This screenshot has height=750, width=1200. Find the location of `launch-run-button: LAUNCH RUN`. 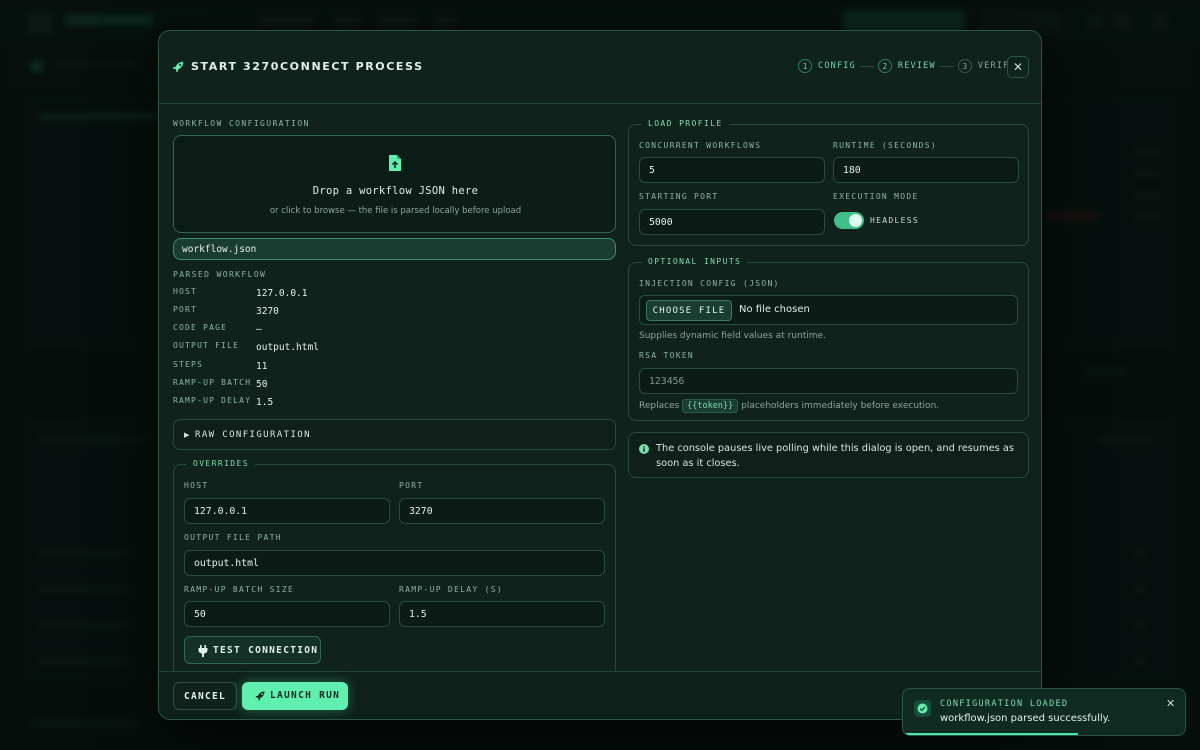

launch-run-button: LAUNCH RUN is located at coordinates (295, 696).